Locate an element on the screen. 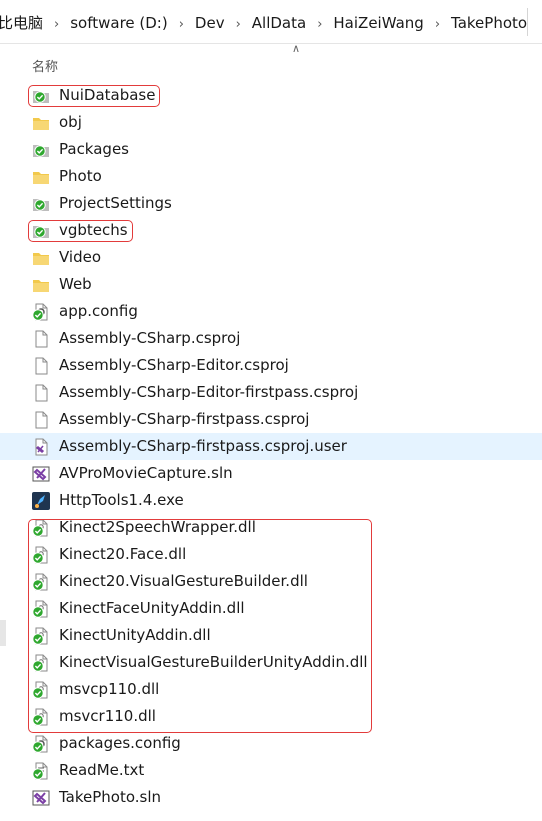 The height and width of the screenshot is (821, 542). list-item: vgbtechs is located at coordinates (271, 230).